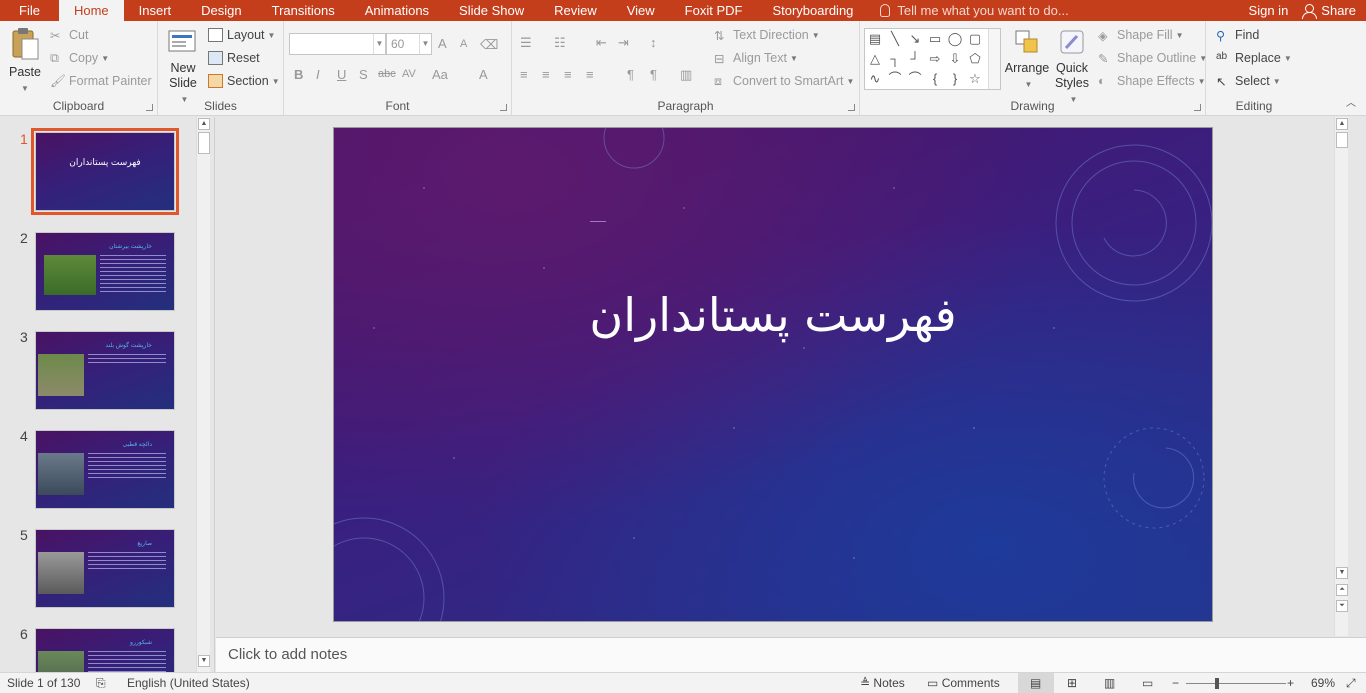 The width and height of the screenshot is (1366, 693). Describe the element at coordinates (1175, 683) in the screenshot. I see `zoom-out-icon: −` at that location.